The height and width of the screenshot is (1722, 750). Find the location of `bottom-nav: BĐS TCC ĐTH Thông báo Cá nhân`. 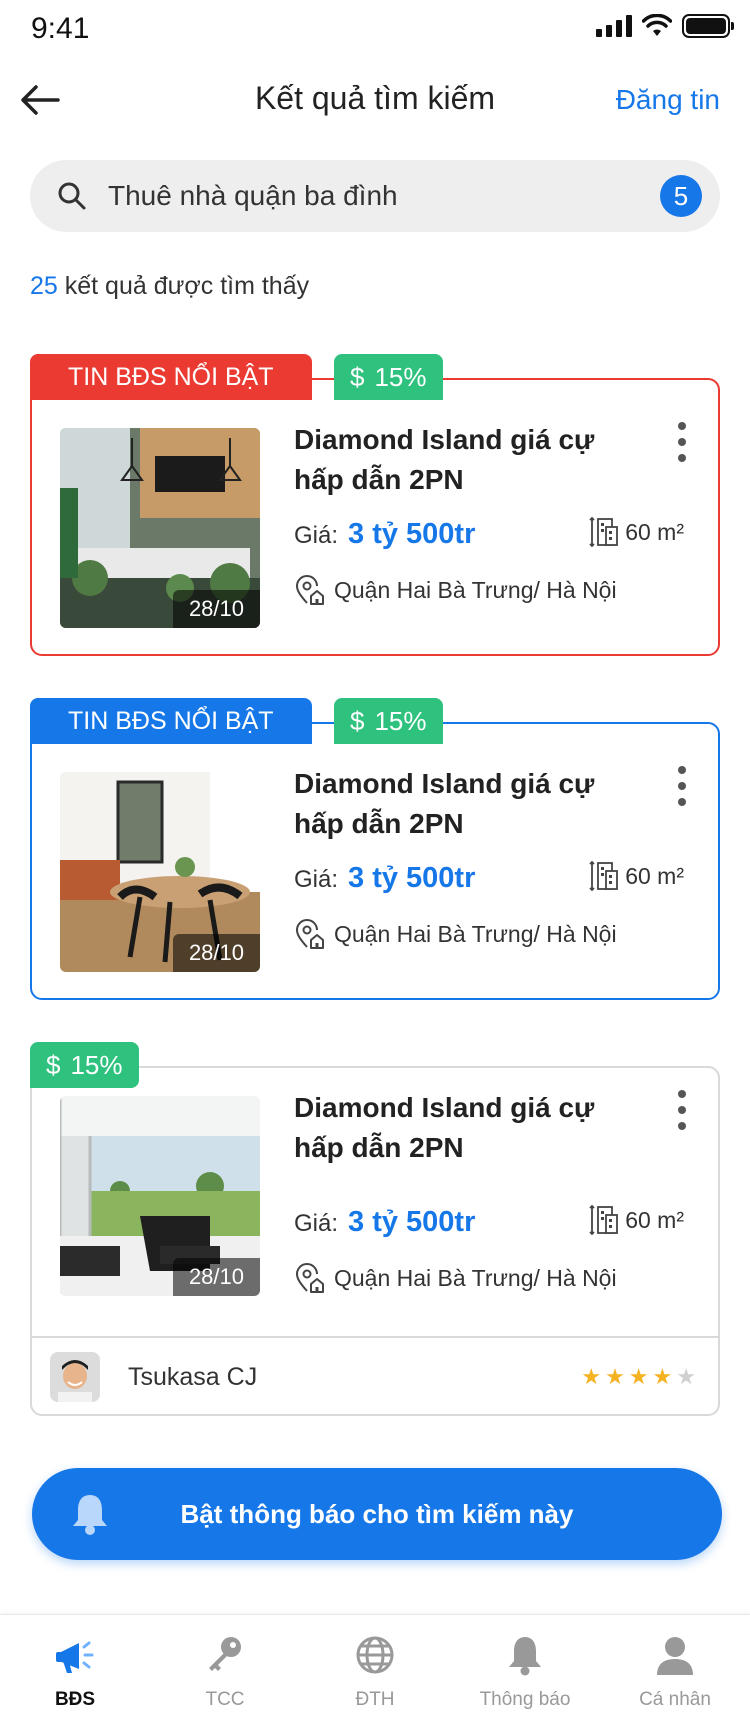

bottom-nav: BĐS TCC ĐTH Thông báo Cá nhân is located at coordinates (375, 1668).